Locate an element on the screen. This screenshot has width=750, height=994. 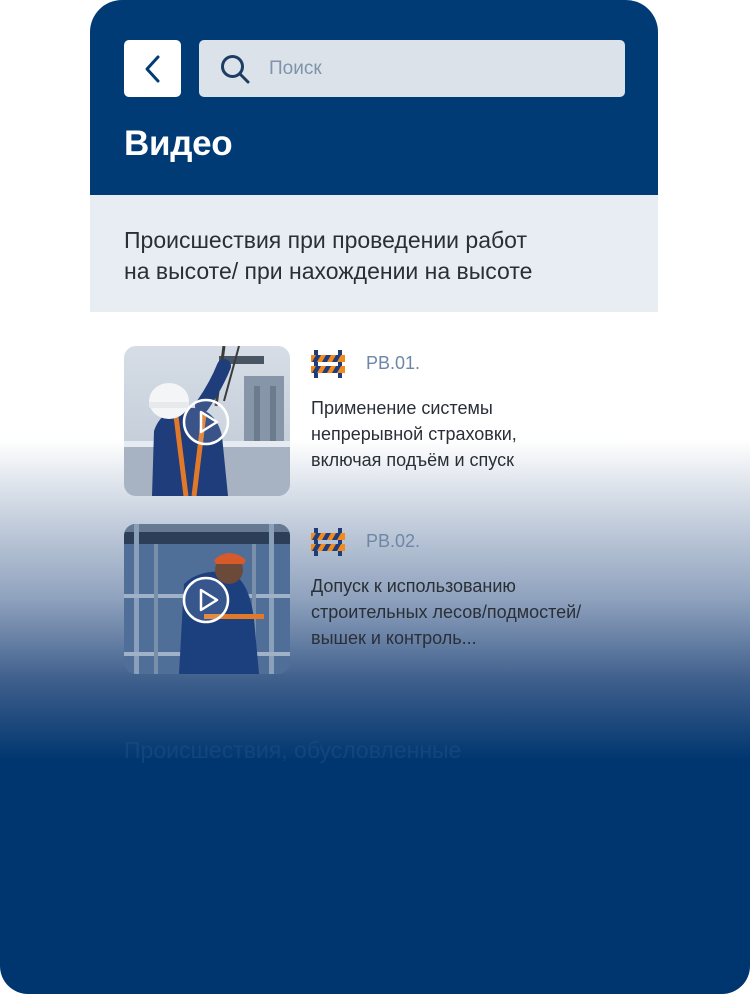
search-input is located at coordinates (439, 68).